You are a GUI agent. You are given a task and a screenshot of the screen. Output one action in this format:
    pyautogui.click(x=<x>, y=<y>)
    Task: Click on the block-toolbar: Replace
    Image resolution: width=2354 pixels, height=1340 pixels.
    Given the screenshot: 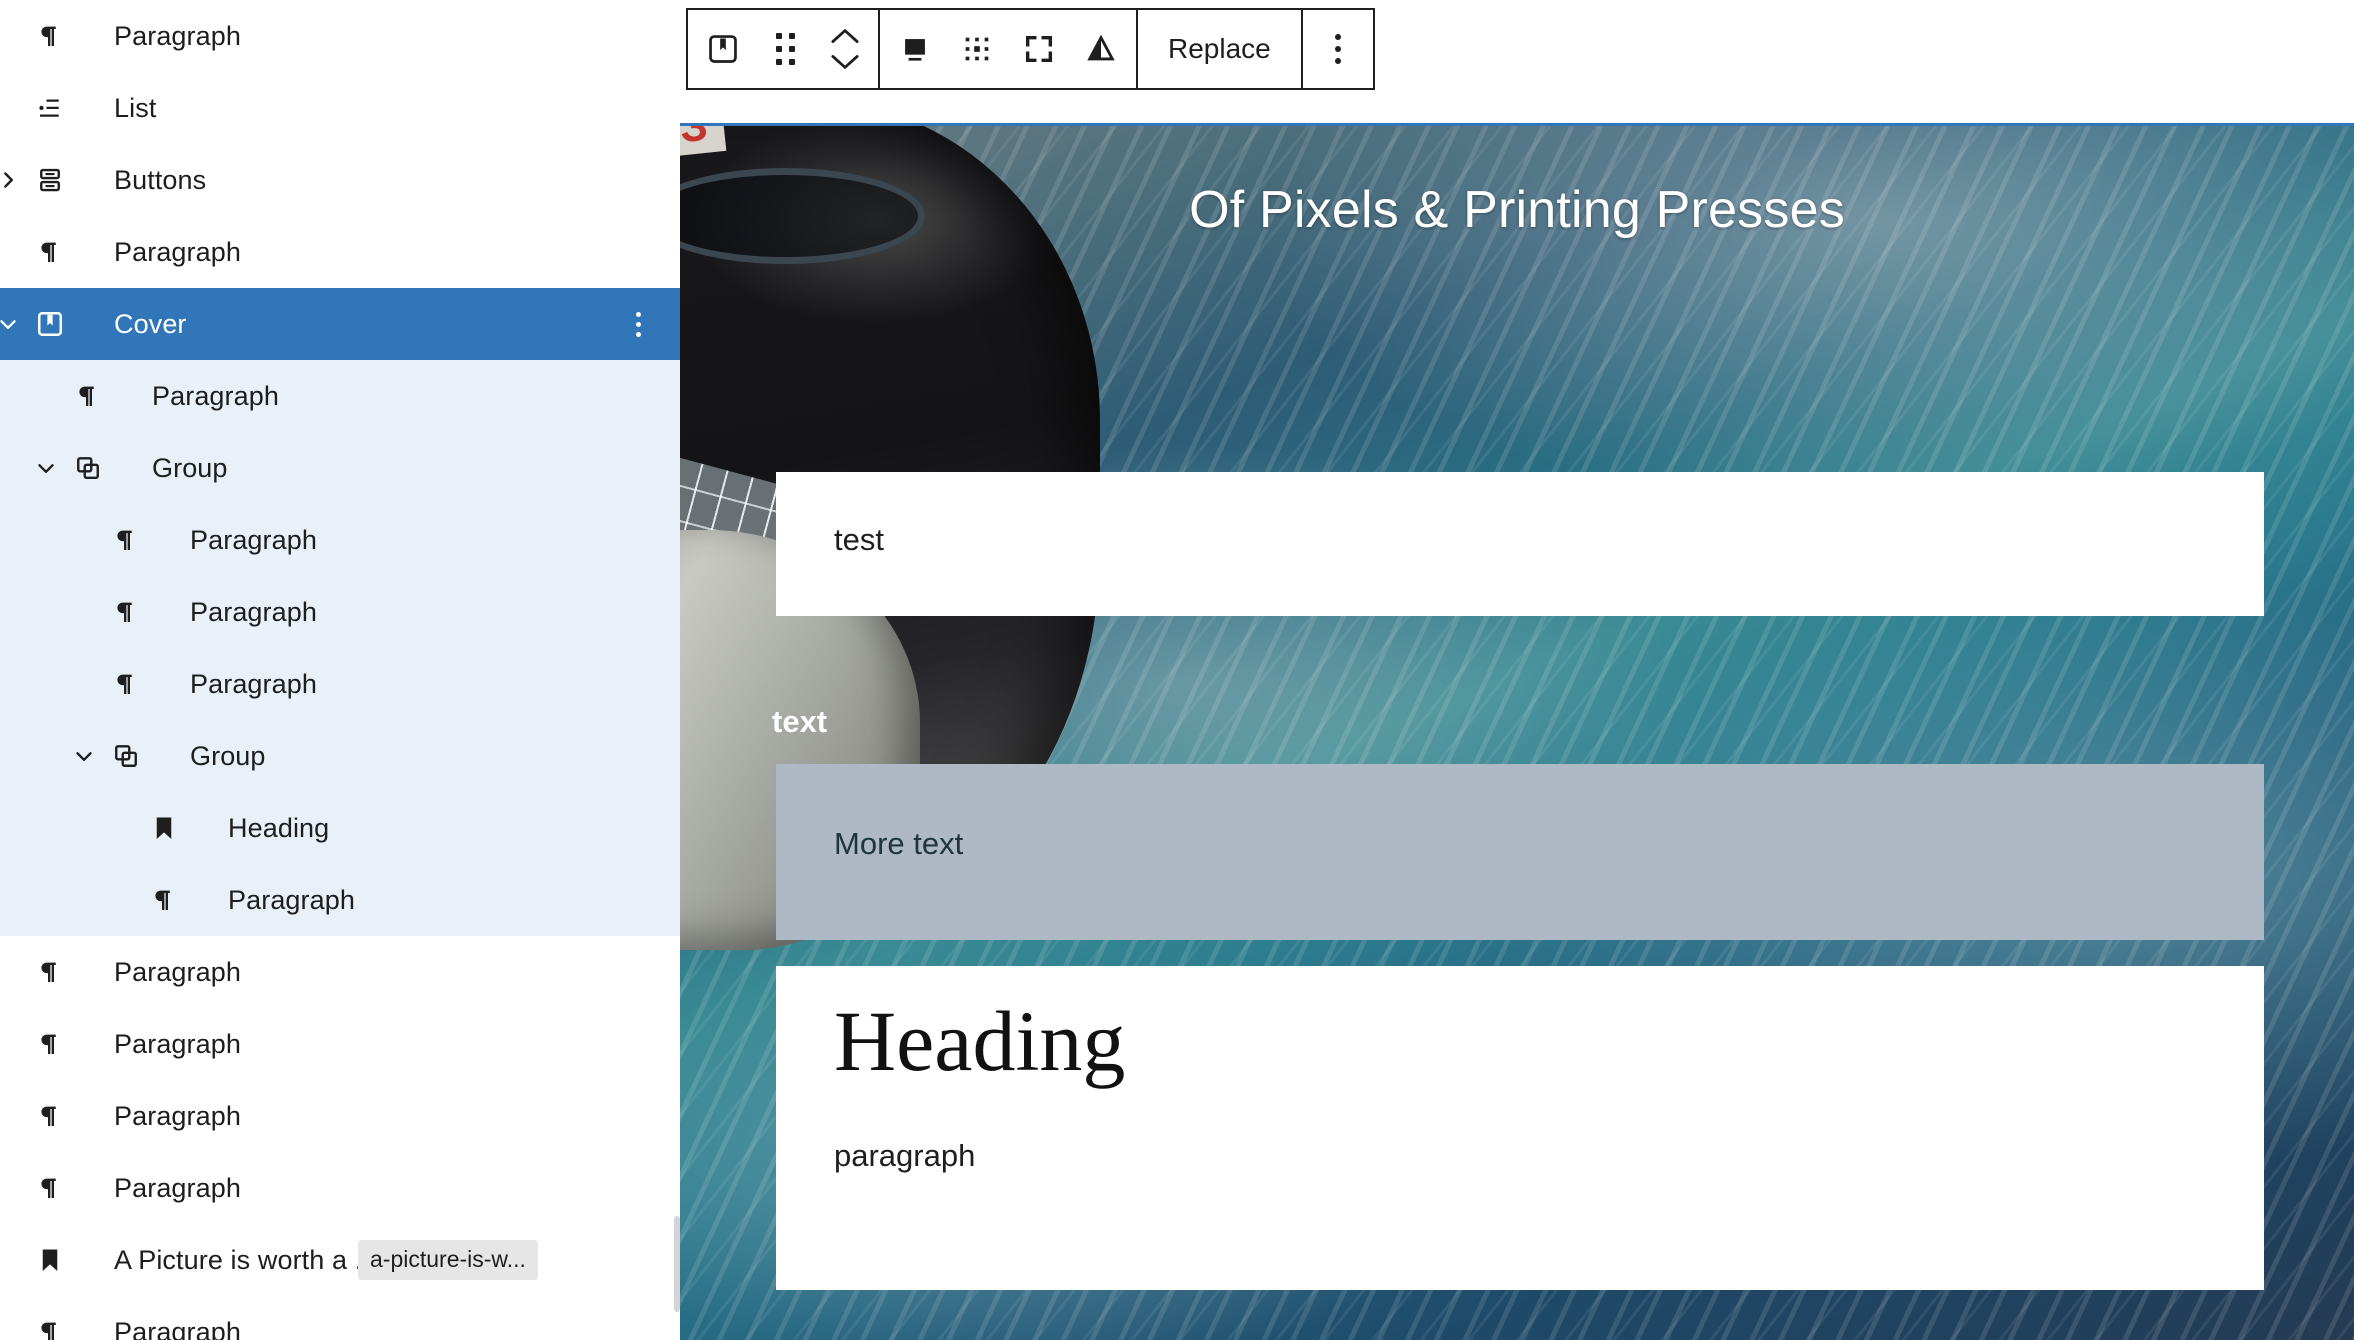 What is the action you would take?
    pyautogui.click(x=1030, y=49)
    